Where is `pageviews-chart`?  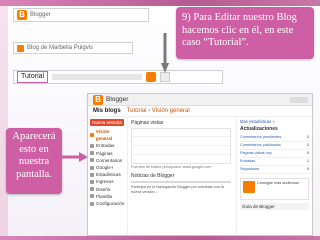
pageviews-chart is located at coordinates (181, 146).